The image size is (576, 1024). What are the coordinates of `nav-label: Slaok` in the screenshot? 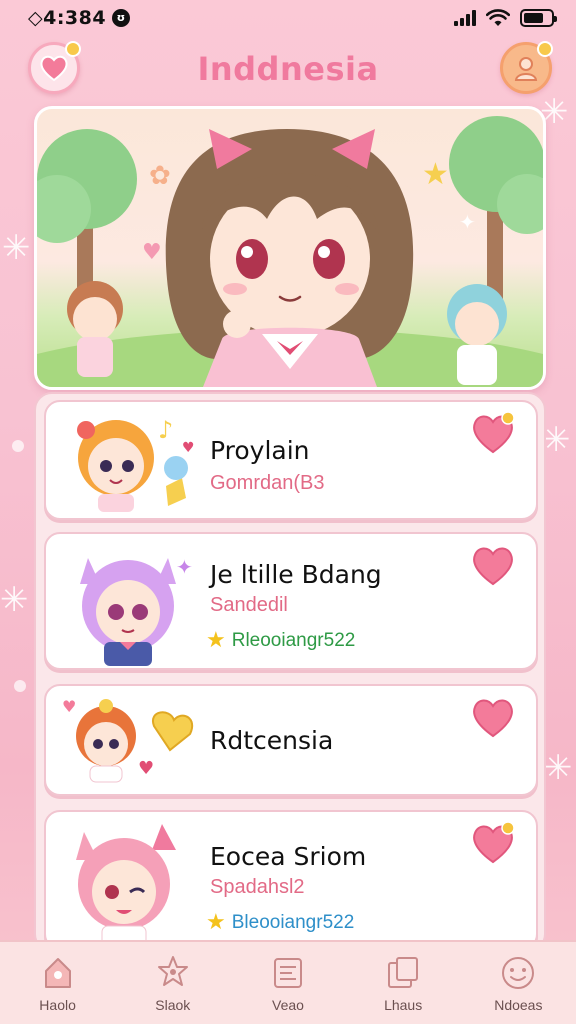 It's located at (173, 1005).